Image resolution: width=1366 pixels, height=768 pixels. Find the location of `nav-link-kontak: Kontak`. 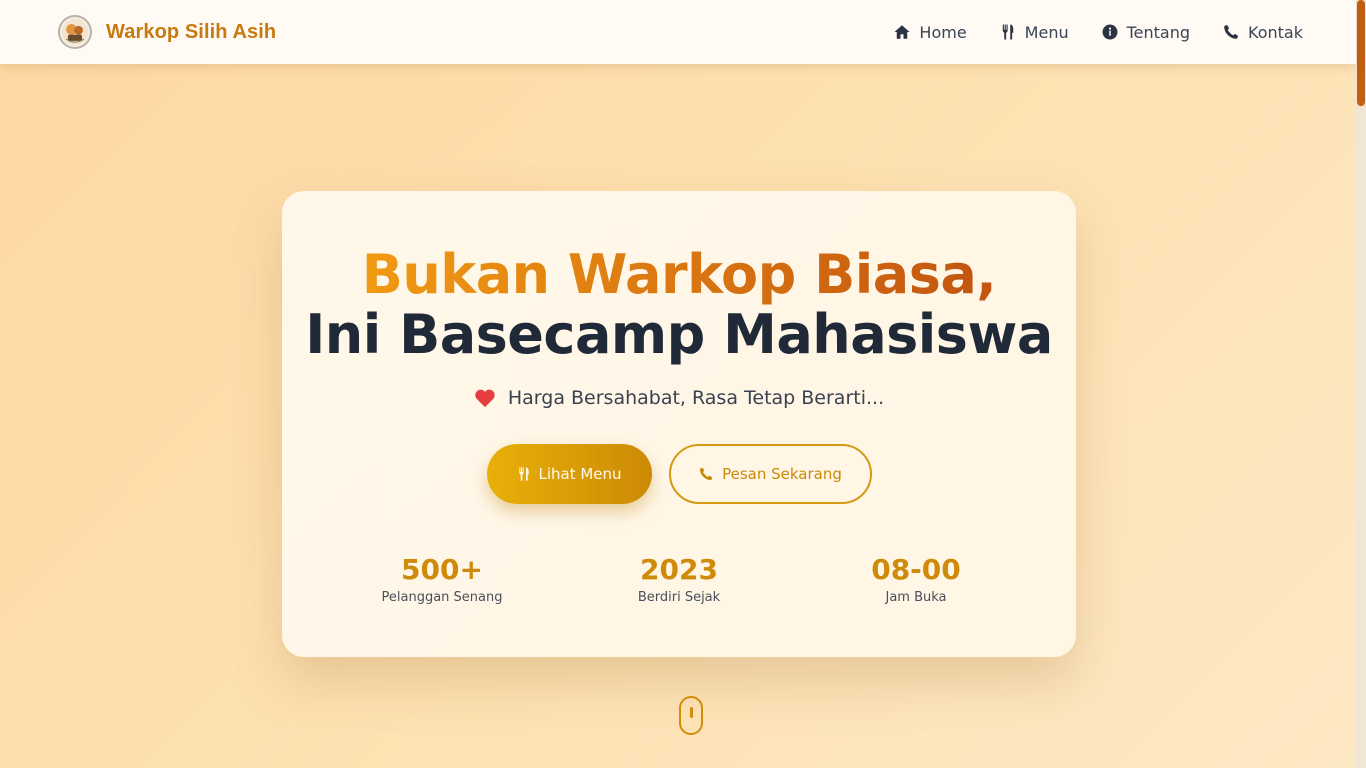

nav-link-kontak: Kontak is located at coordinates (1262, 32).